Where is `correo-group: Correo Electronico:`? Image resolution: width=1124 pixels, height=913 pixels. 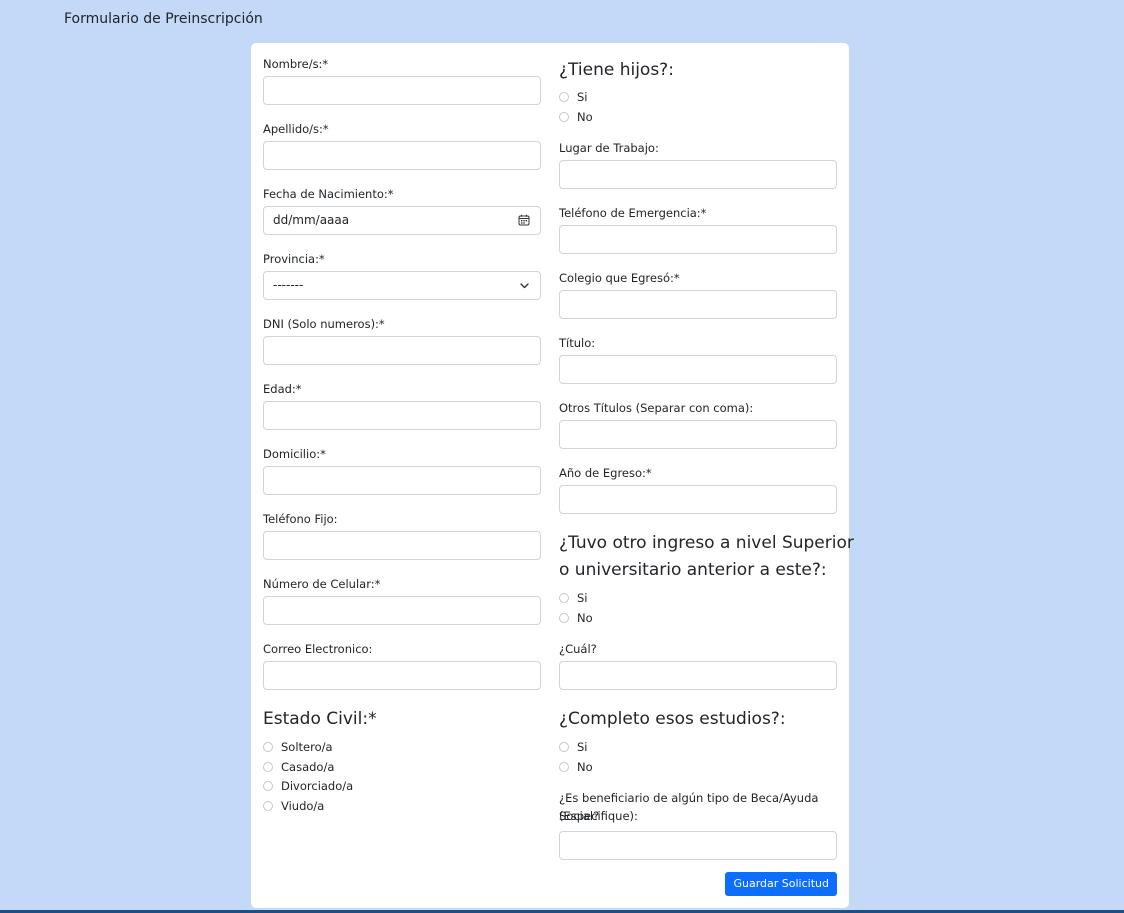
correo-group: Correo Electronico: is located at coordinates (402, 665).